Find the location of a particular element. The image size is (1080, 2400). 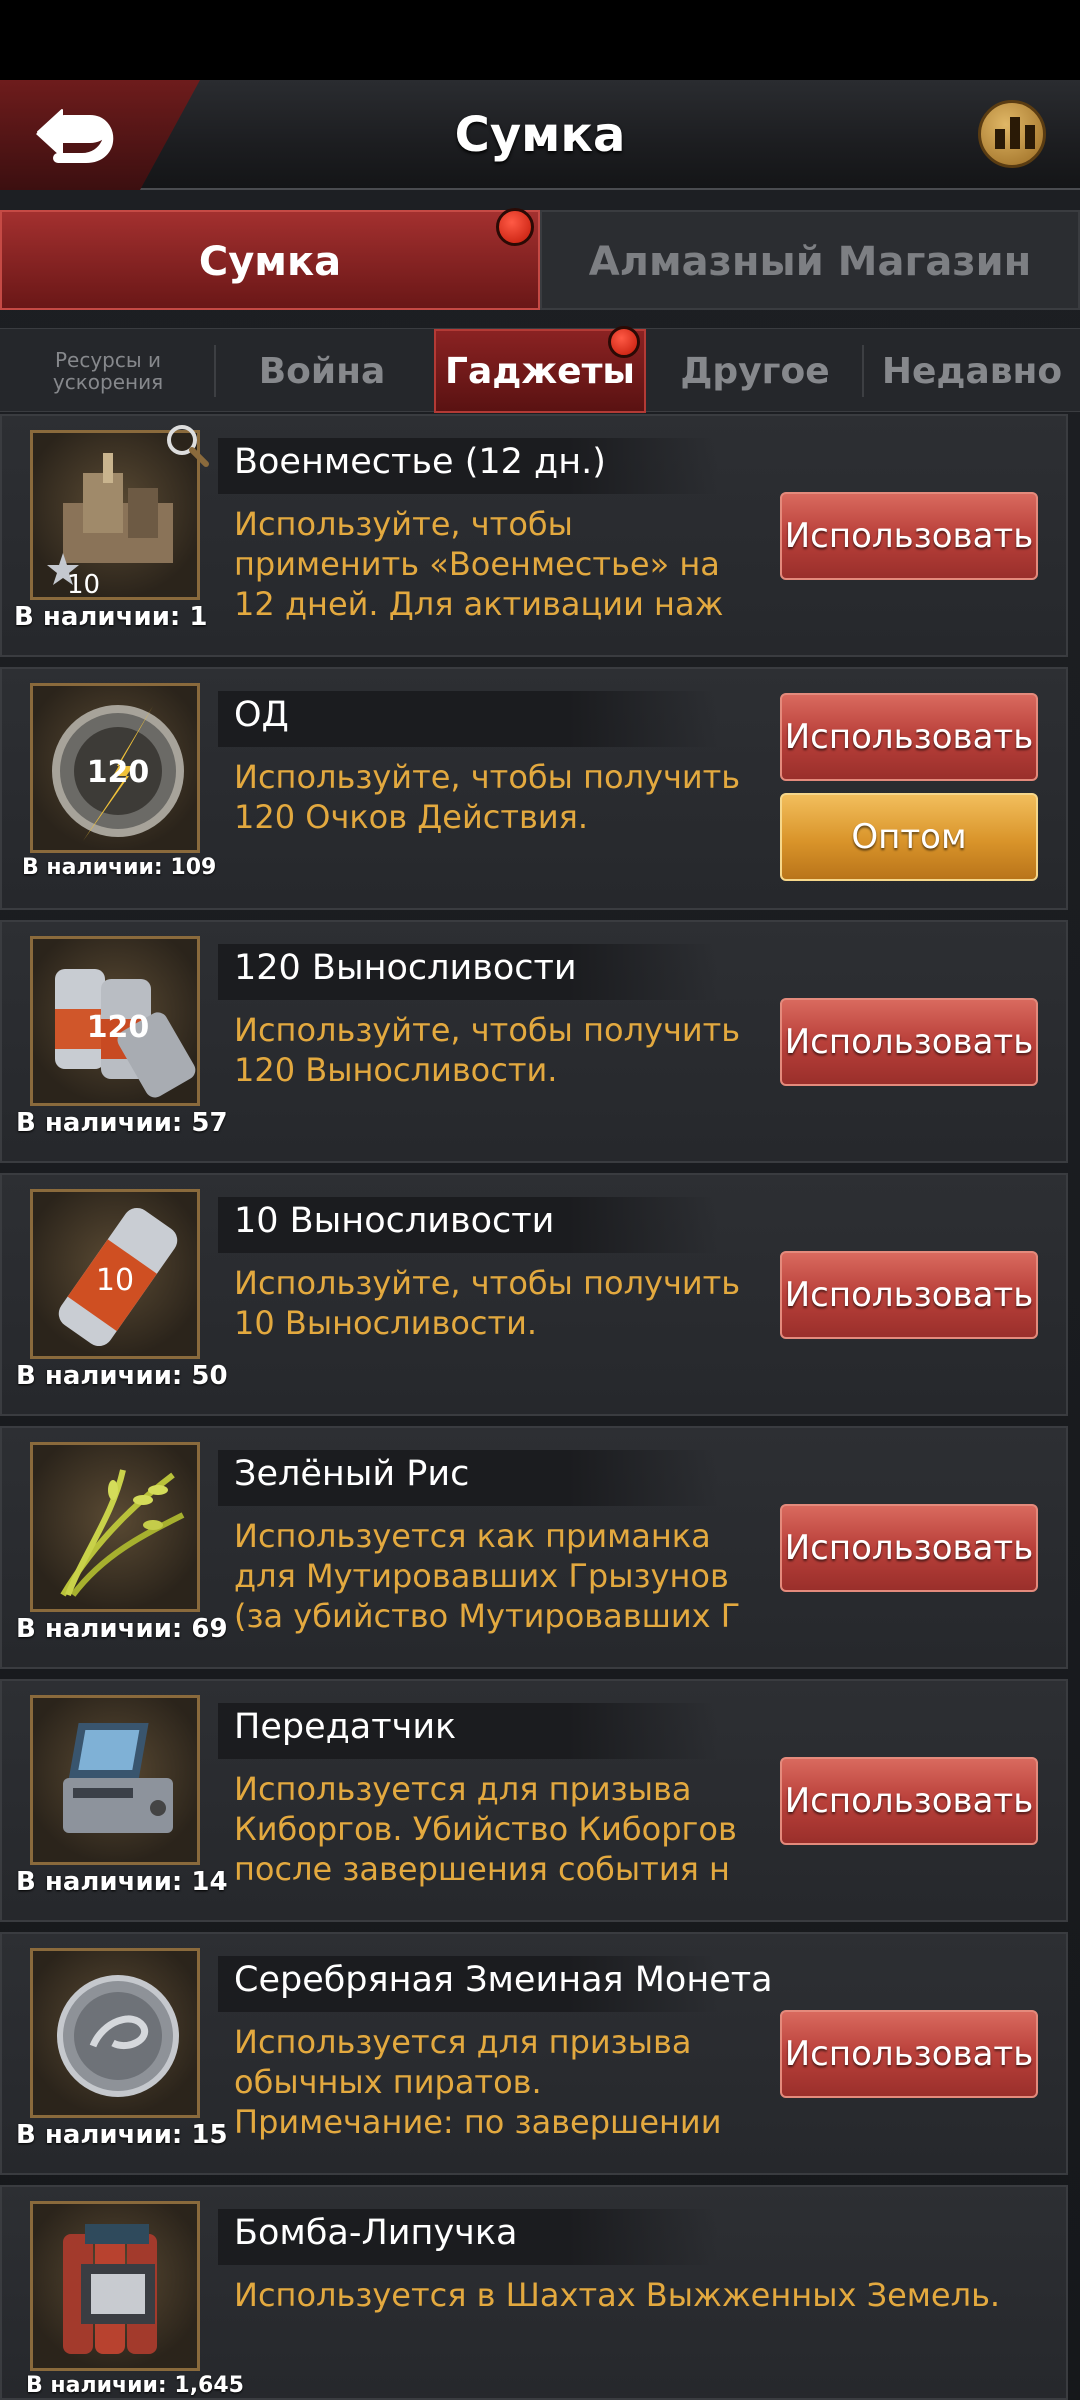

item-name: ОД is located at coordinates (261, 715).